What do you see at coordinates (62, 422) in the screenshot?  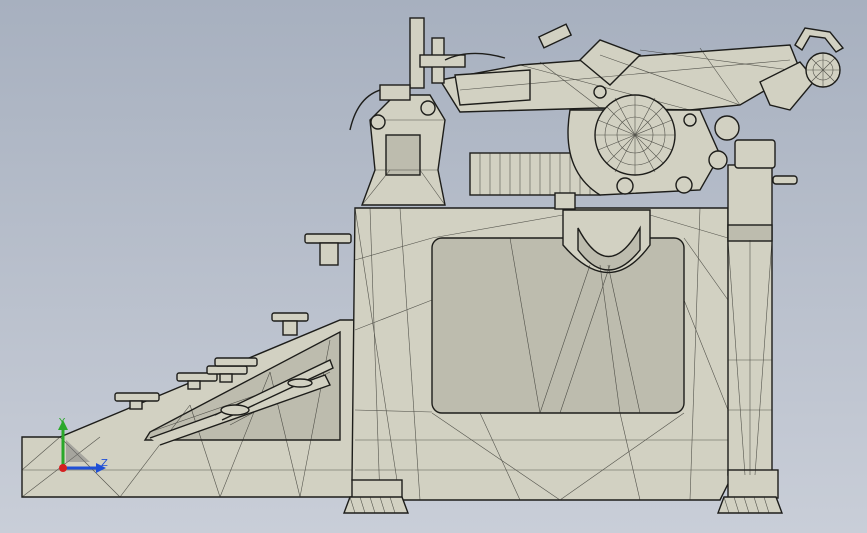 I see `axis-label-y: Y` at bounding box center [62, 422].